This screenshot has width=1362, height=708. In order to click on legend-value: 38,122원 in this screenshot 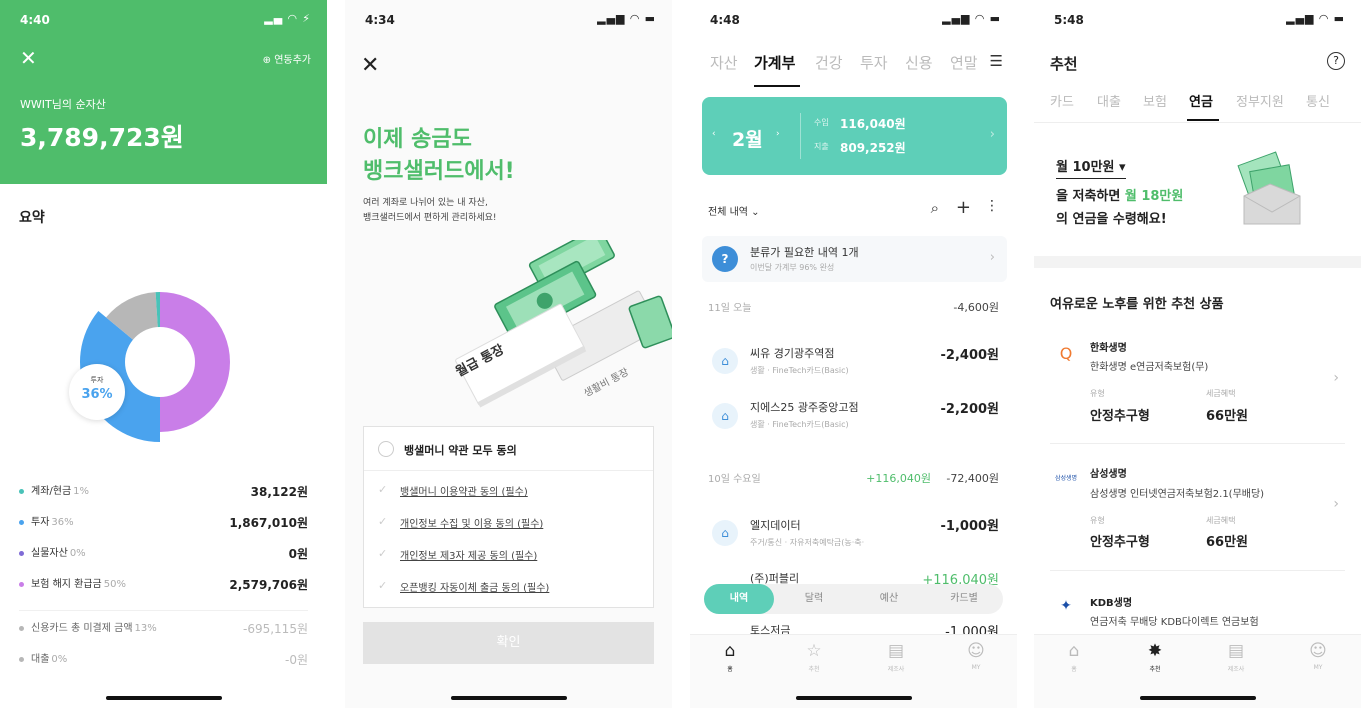, I will do `click(279, 492)`.